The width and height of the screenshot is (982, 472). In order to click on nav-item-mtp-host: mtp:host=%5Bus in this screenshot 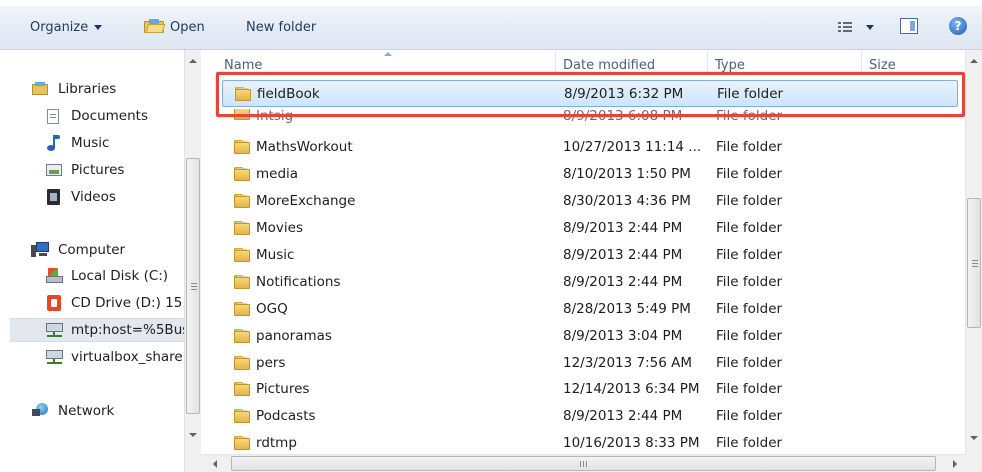, I will do `click(97, 330)`.